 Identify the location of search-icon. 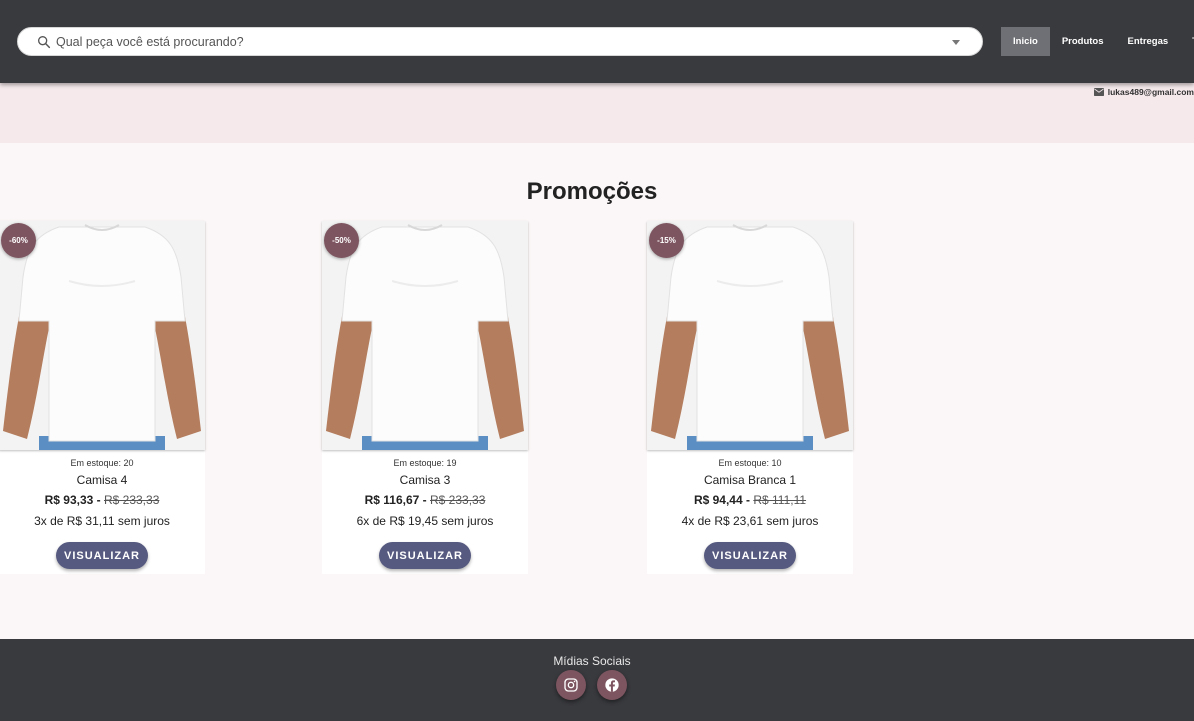
(44, 42).